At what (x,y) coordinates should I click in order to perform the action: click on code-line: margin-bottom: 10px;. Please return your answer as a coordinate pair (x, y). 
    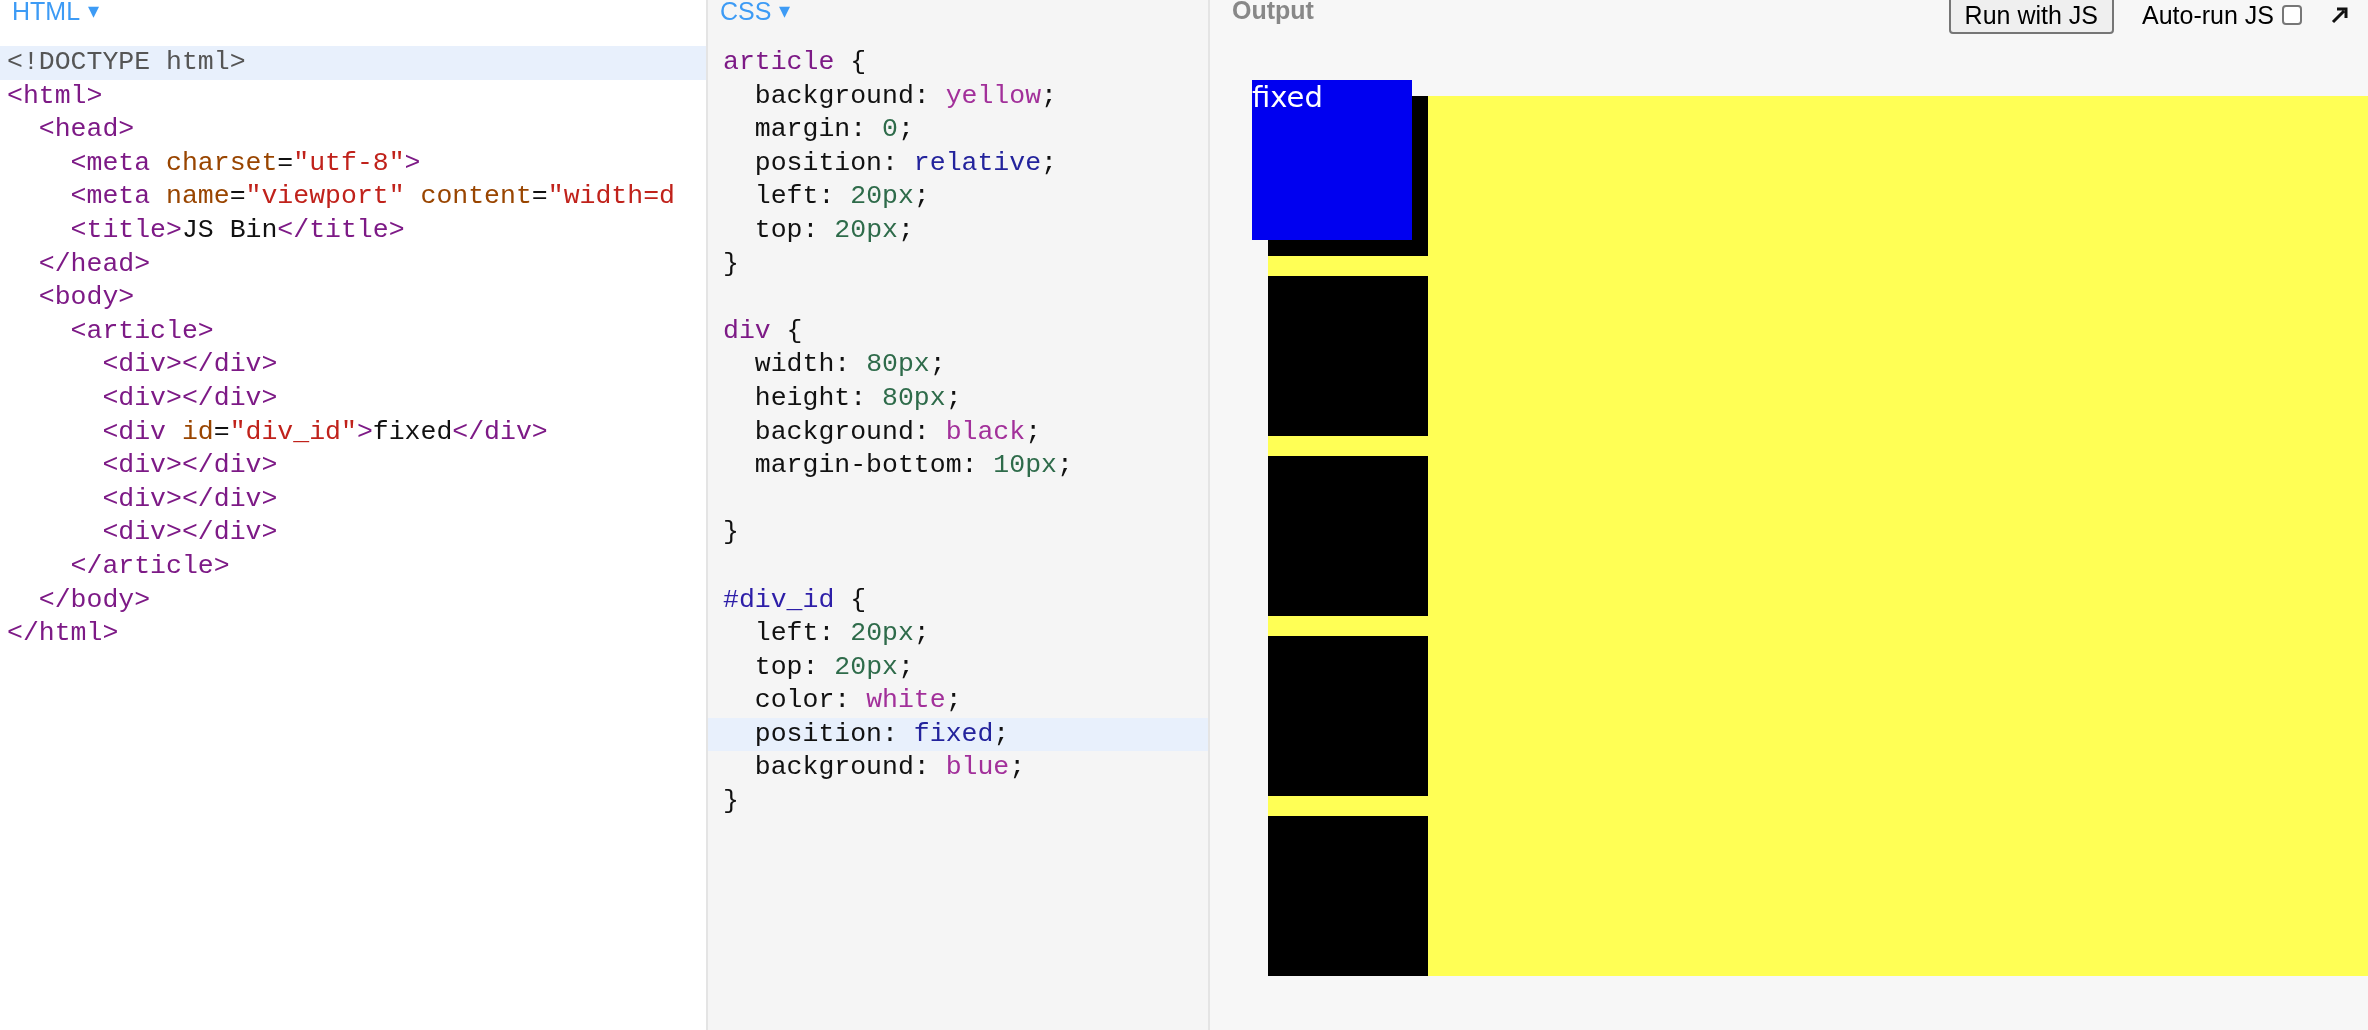
    Looking at the image, I should click on (913, 466).